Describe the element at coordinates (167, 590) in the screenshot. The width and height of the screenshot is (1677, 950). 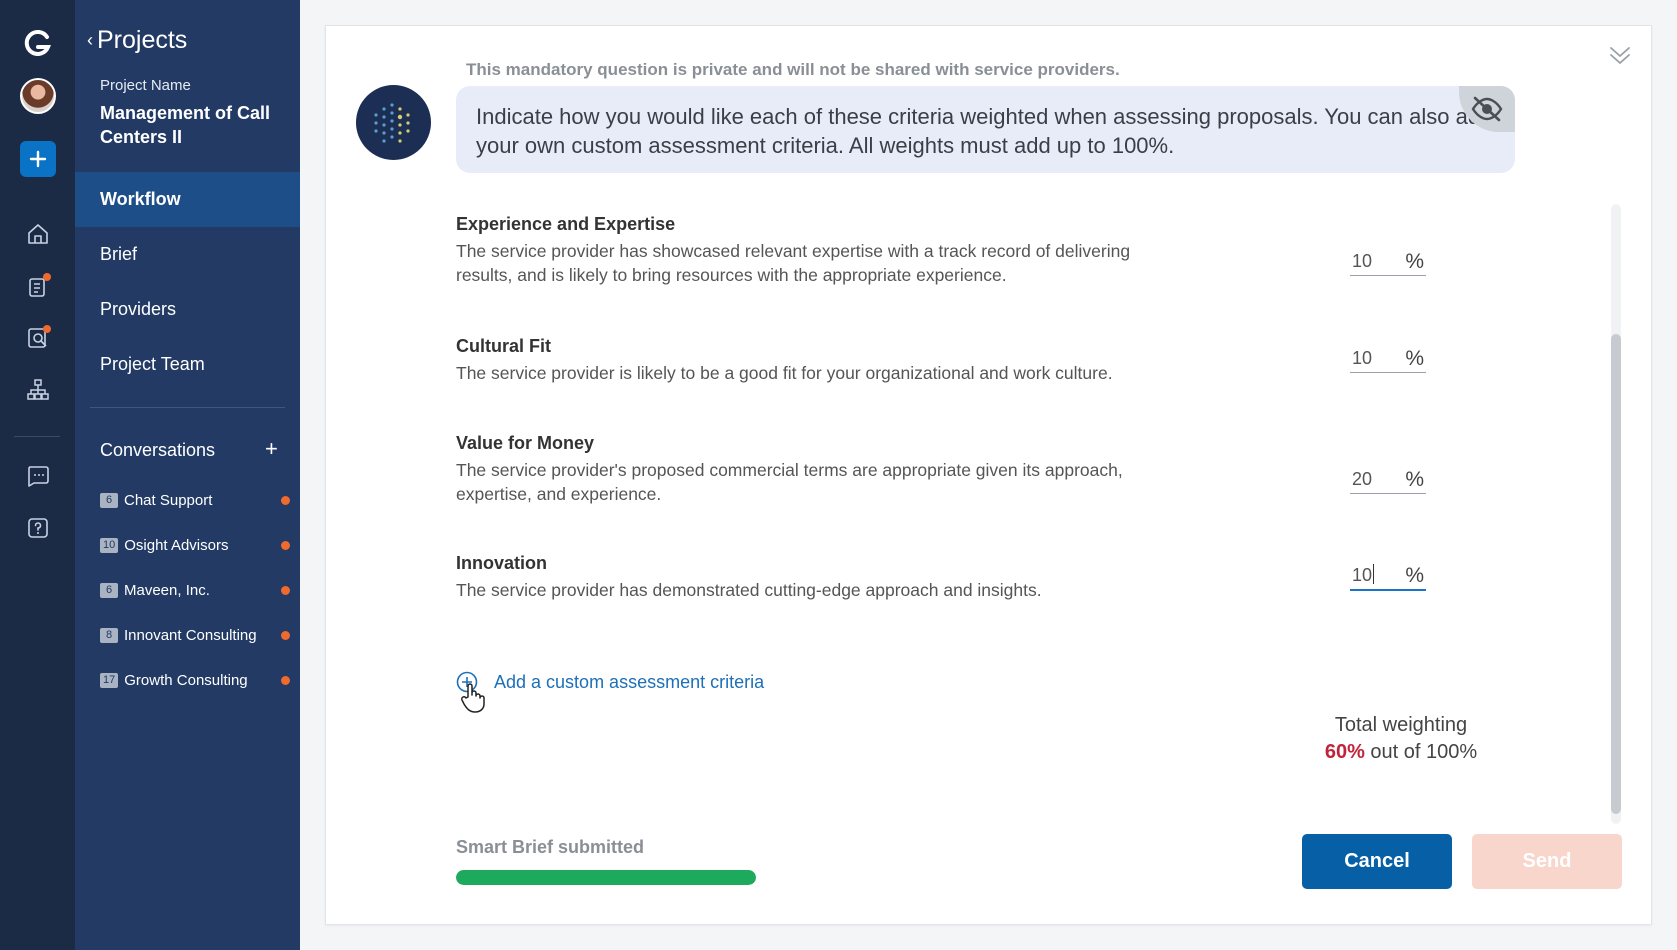
I see `conversation-name: Maveen, Inc.` at that location.